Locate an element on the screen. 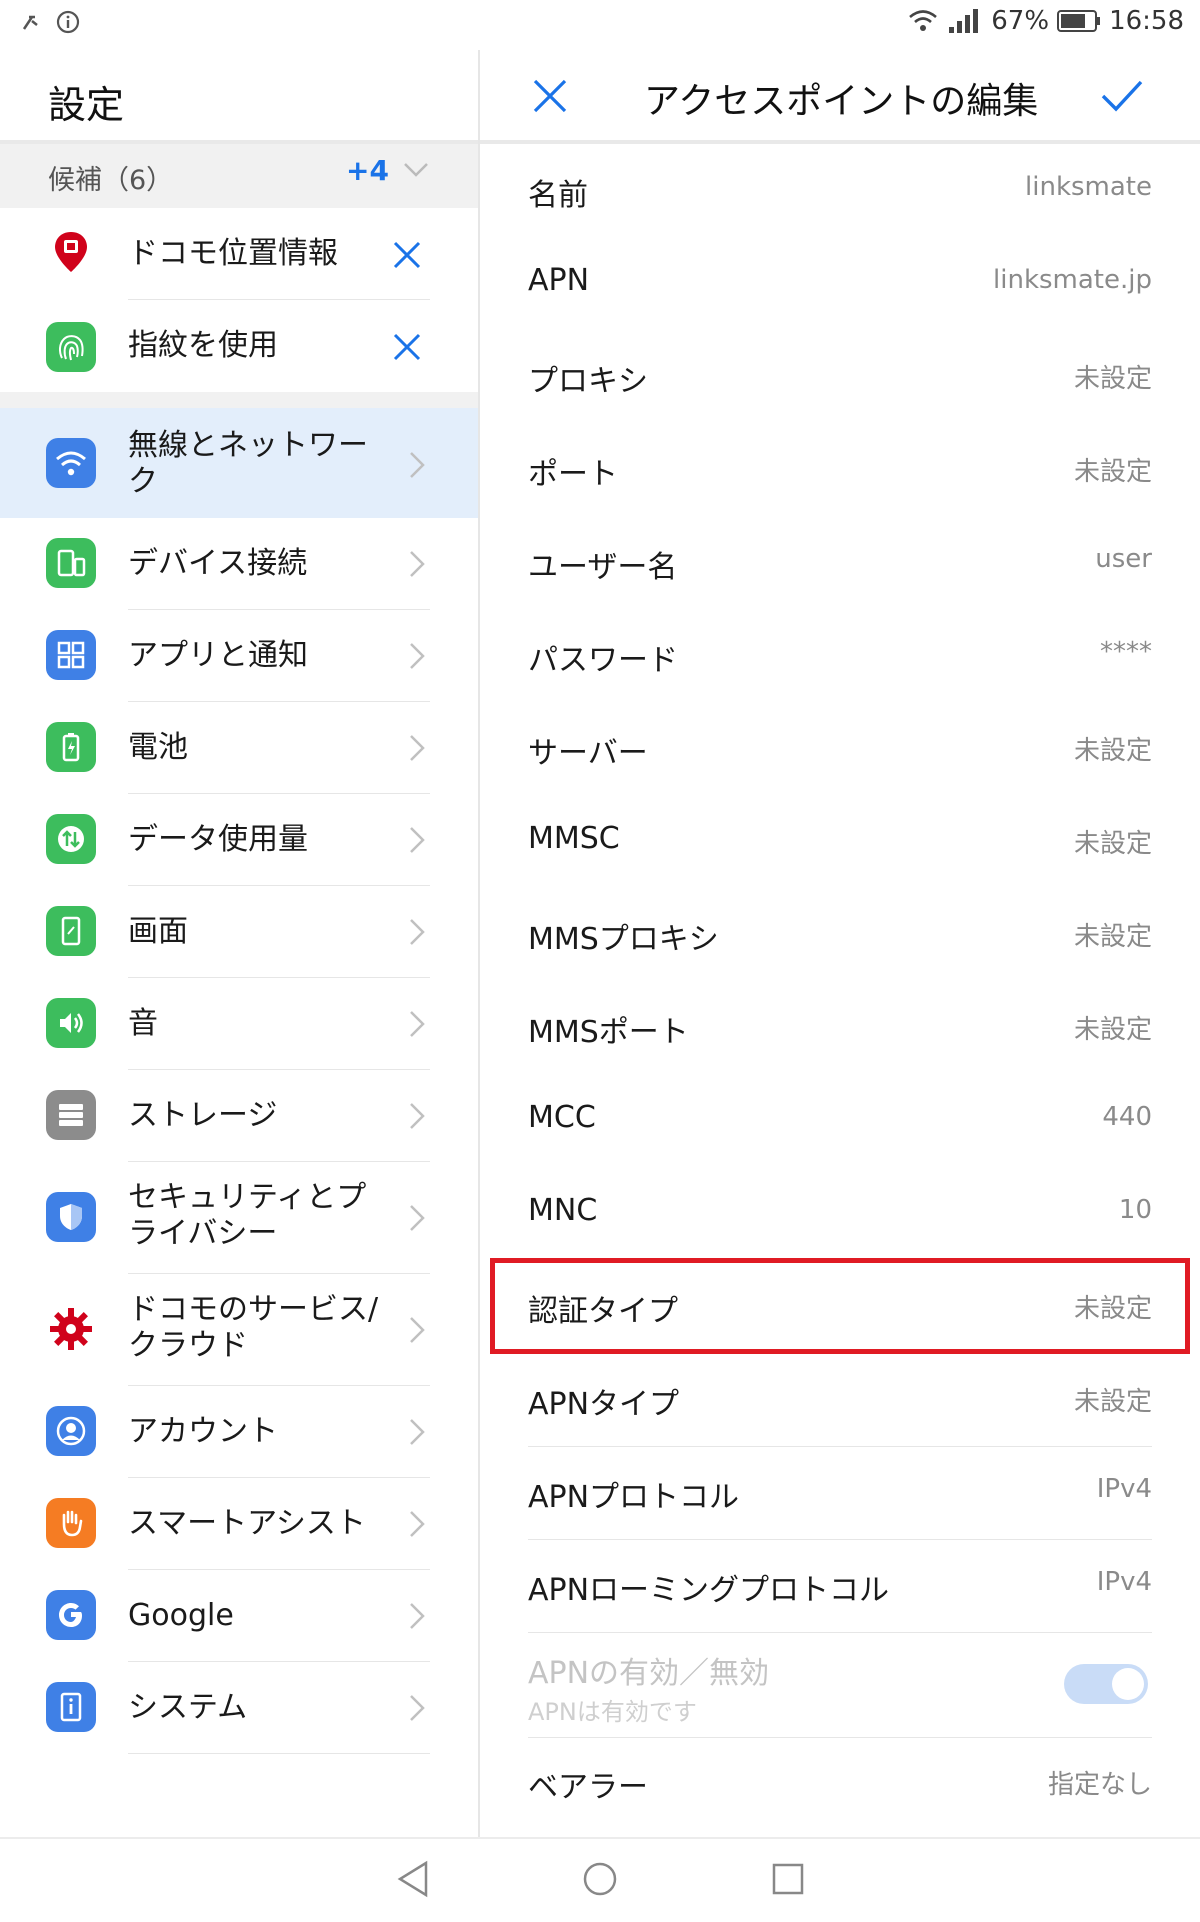 The width and height of the screenshot is (1200, 1922). sidebar-item-security-privacy: セキュリティとプライバシー is located at coordinates (239, 1218).